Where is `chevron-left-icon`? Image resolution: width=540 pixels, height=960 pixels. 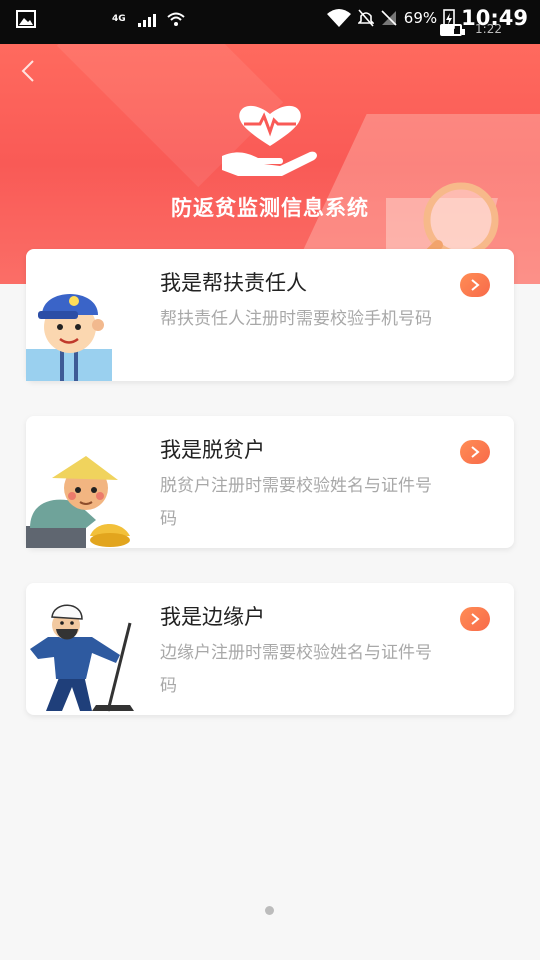 chevron-left-icon is located at coordinates (27, 71).